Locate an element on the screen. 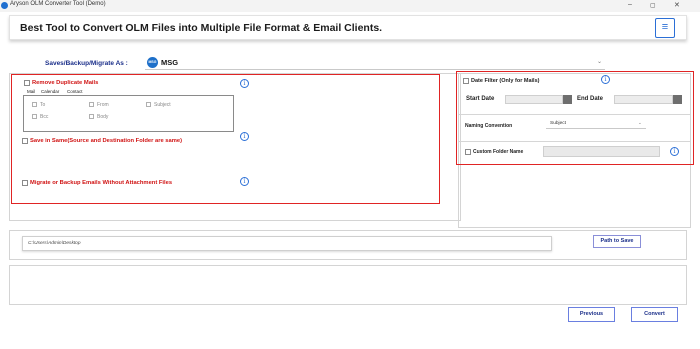 Image resolution: width=700 pixels, height=349 pixels. remove-duplicates-info-icon: i is located at coordinates (244, 83).